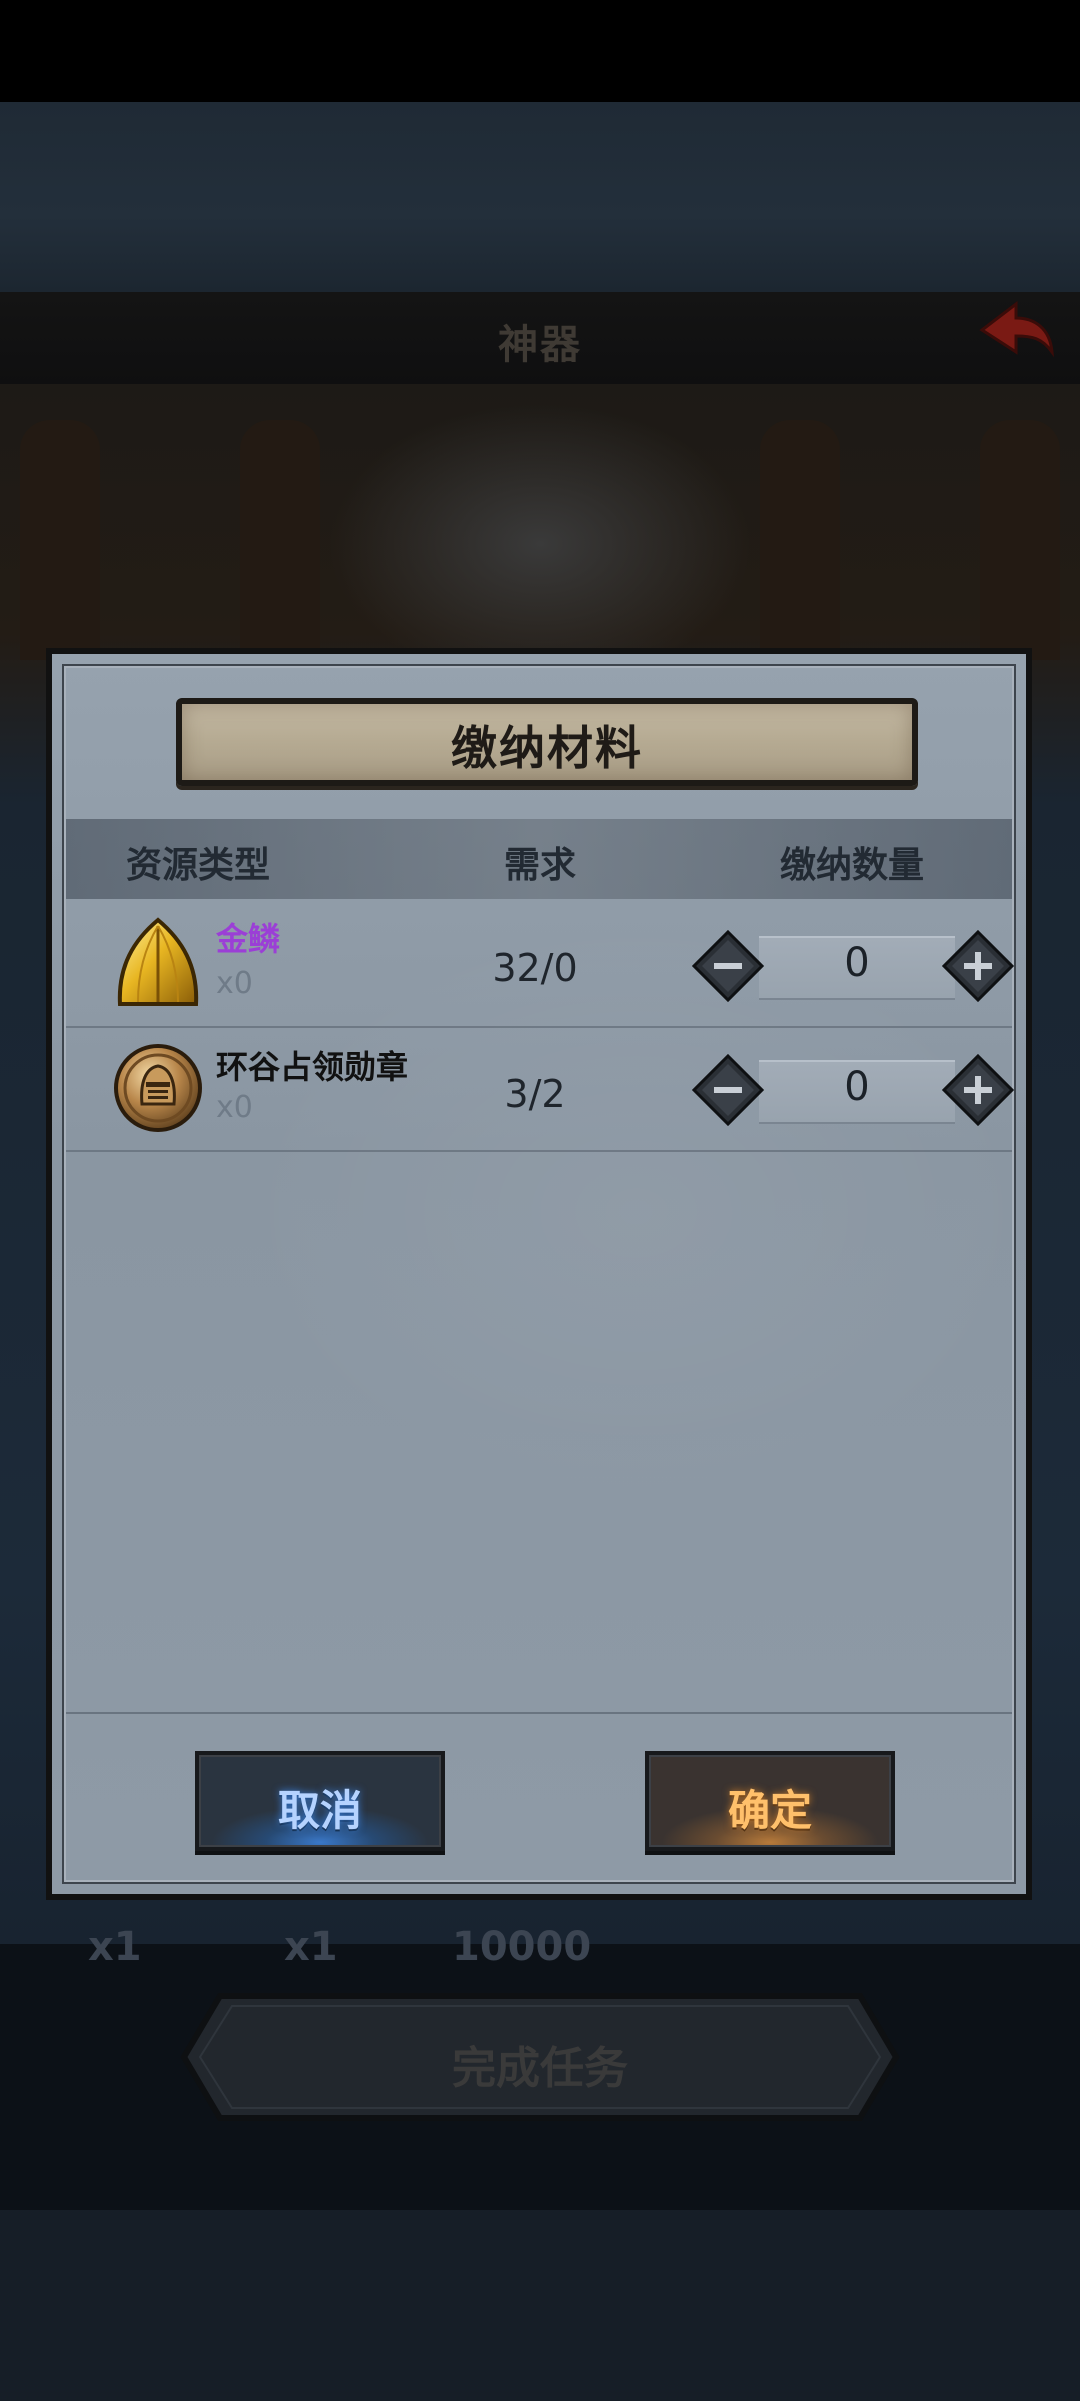 The width and height of the screenshot is (1080, 2401). I want to click on item-name: 环谷占领勋章, so click(312, 1067).